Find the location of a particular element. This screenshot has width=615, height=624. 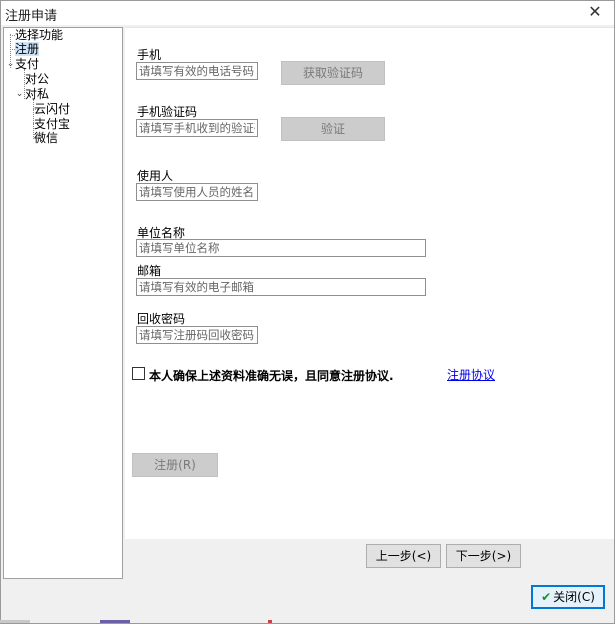

get-code-button: 获取验证码 is located at coordinates (333, 73).